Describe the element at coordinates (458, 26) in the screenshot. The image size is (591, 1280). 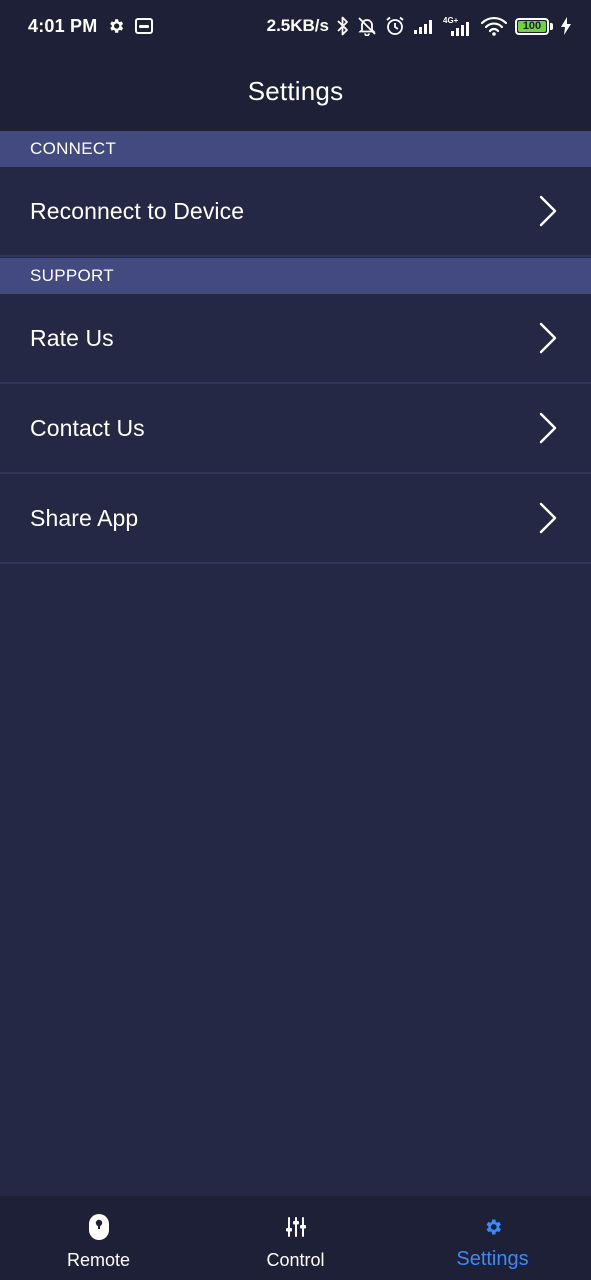
I see `signal-4g-icon: 4G+` at that location.